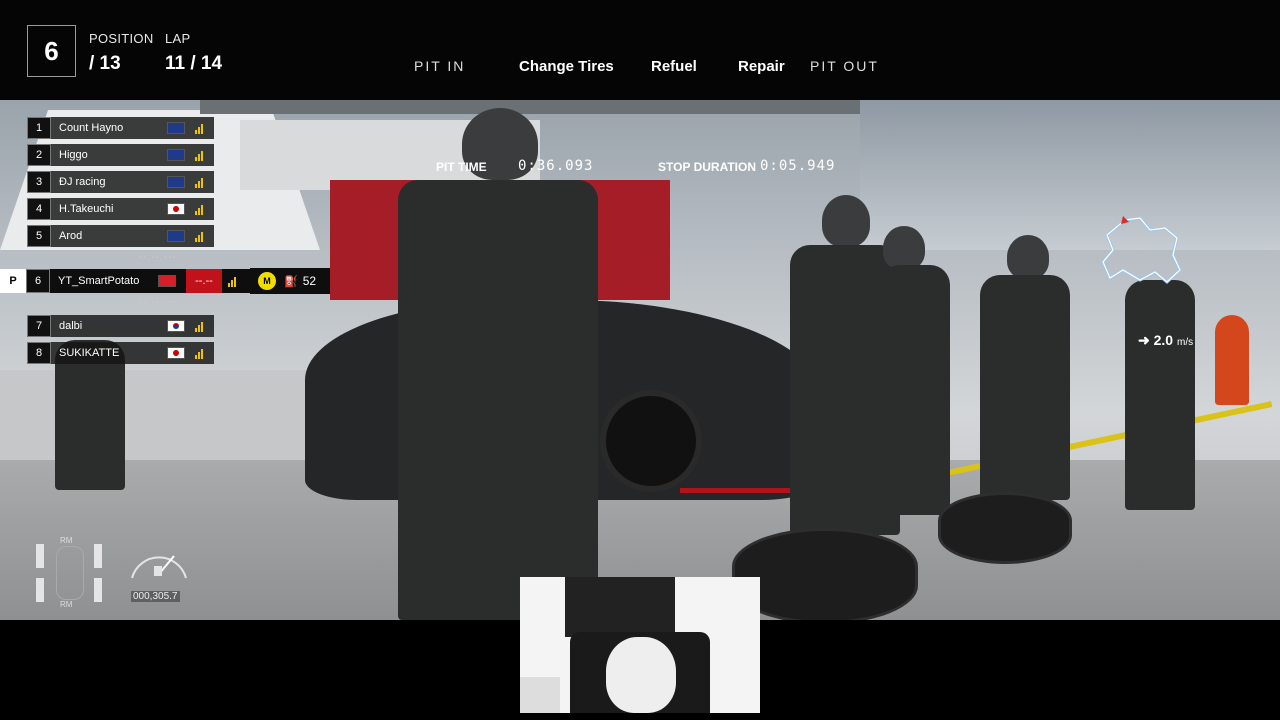  Describe the element at coordinates (89, 353) in the screenshot. I see `driver-name: SUKIKATTE` at that location.